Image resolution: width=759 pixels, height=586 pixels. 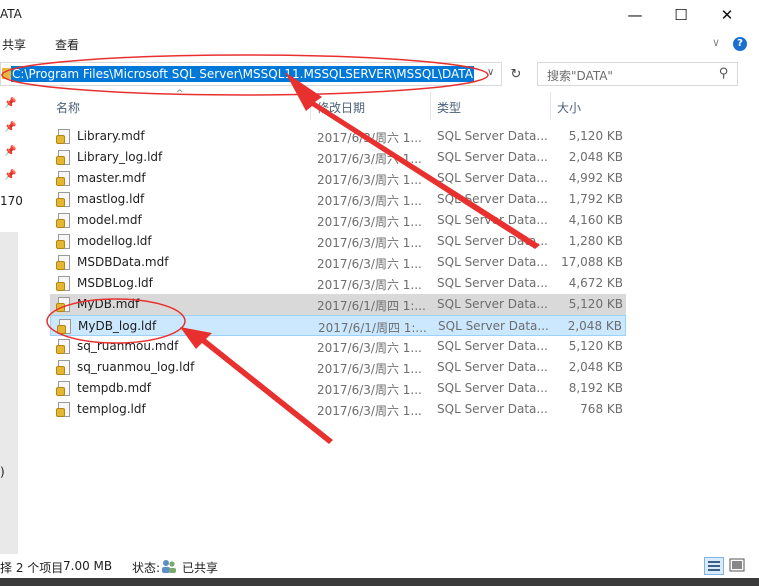 I want to click on vertical-scrollbar, so click(x=750, y=322).